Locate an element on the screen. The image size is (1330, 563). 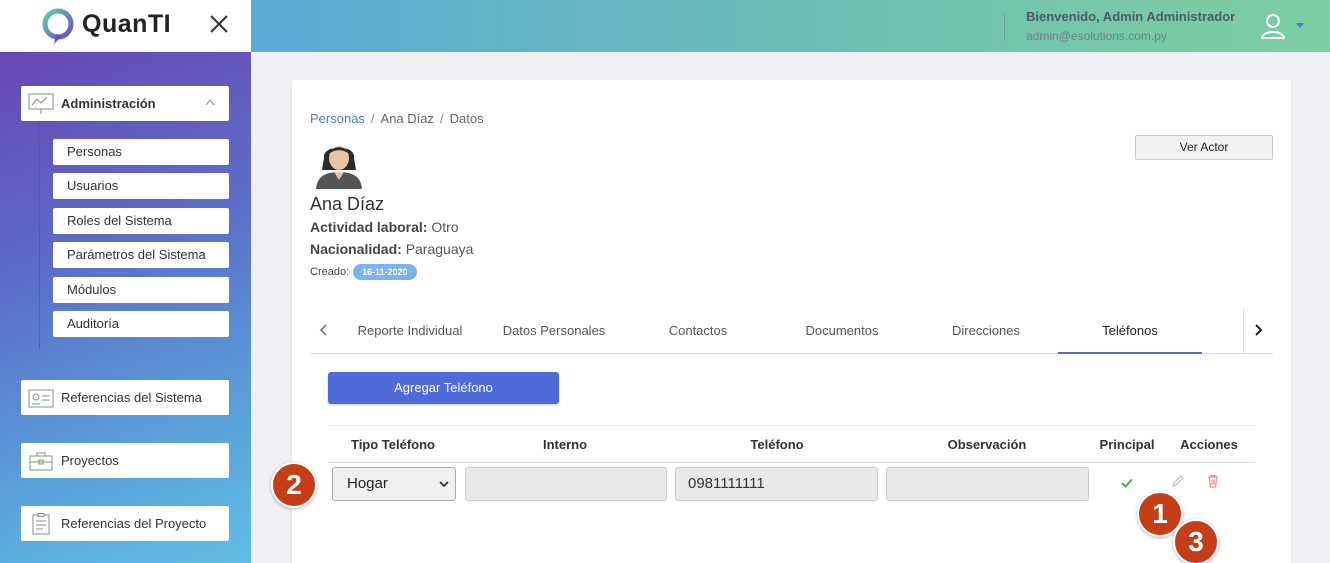
tab-direcciones: Direcciones is located at coordinates (986, 331).